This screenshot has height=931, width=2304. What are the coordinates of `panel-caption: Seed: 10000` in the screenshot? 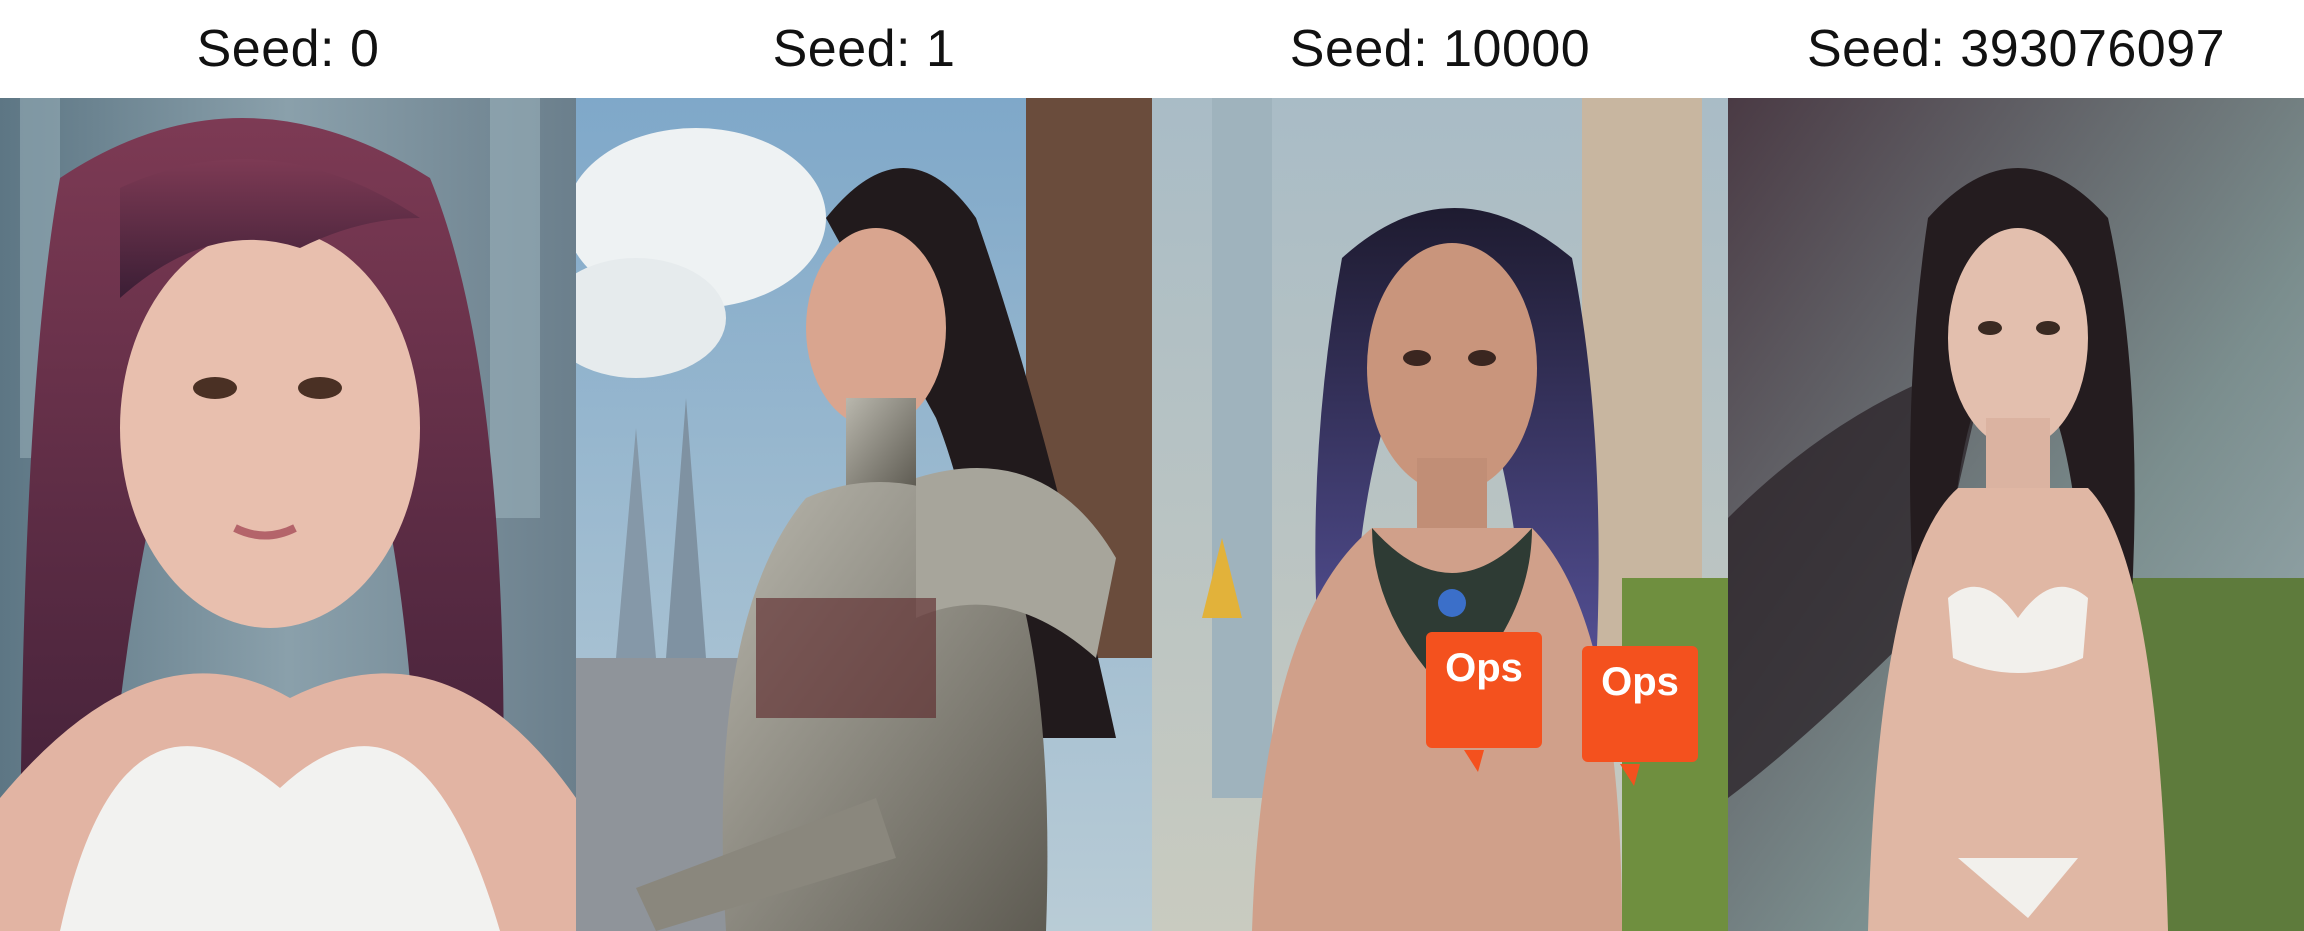 It's located at (1440, 49).